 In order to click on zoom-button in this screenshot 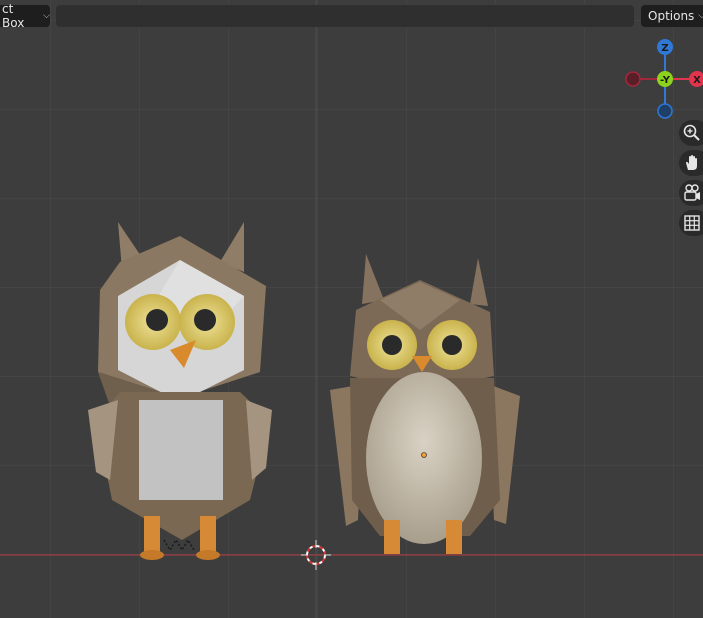, I will do `click(691, 133)`.